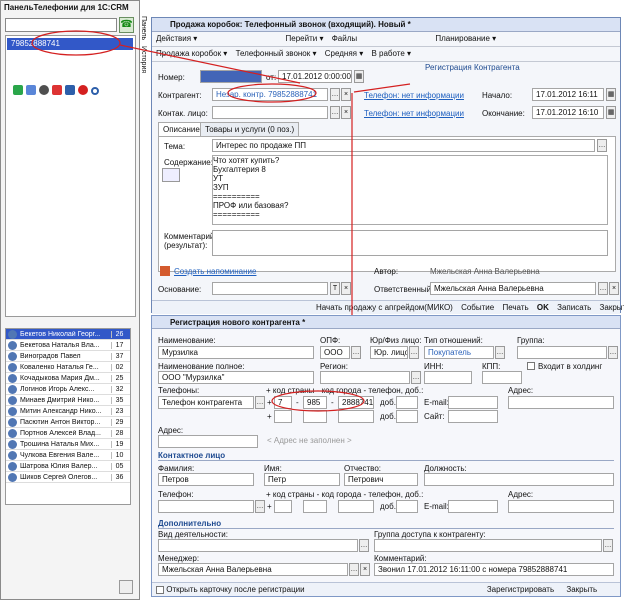  Describe the element at coordinates (410, 243) in the screenshot. I see `comment-field` at that location.